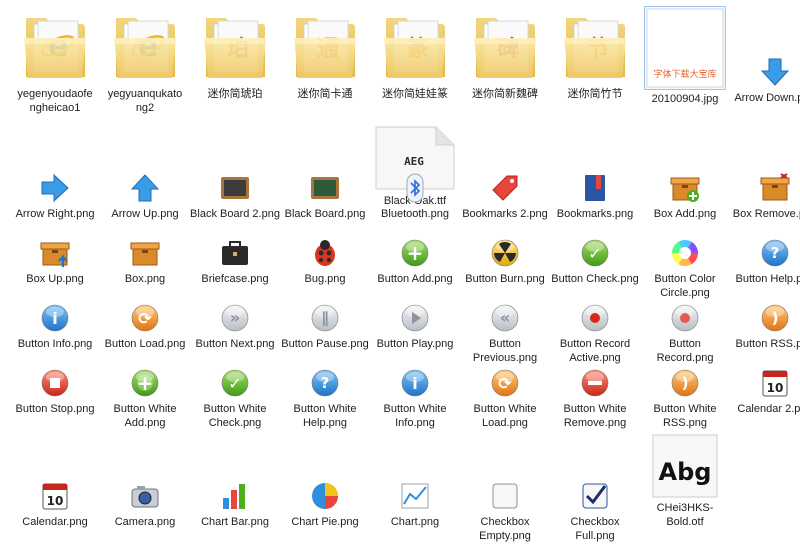  Describe the element at coordinates (415, 253) in the screenshot. I see `button-add-icon: +` at that location.